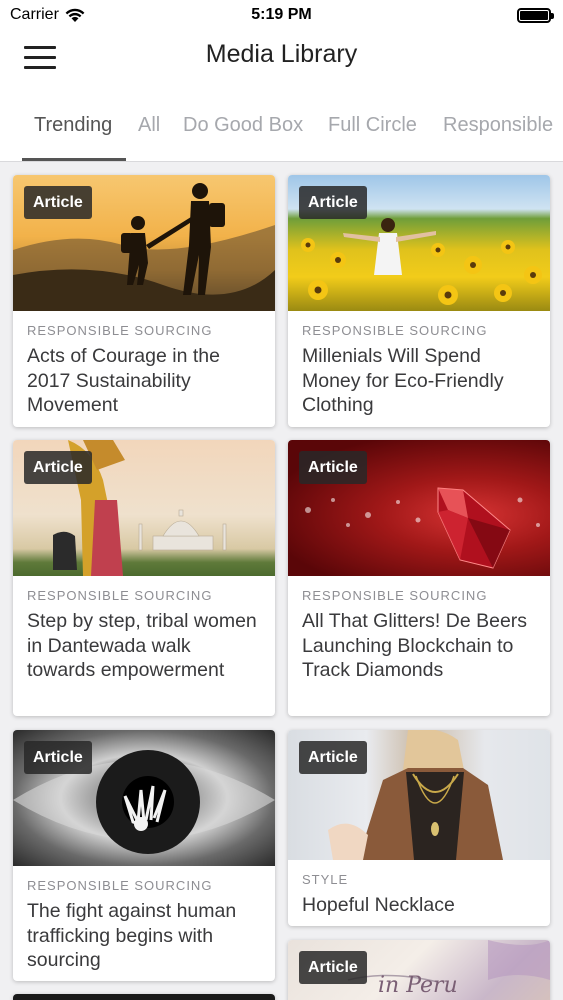 Image resolution: width=563 pixels, height=1000 pixels. What do you see at coordinates (144, 243) in the screenshot?
I see `hikers-sunset-image: Article` at bounding box center [144, 243].